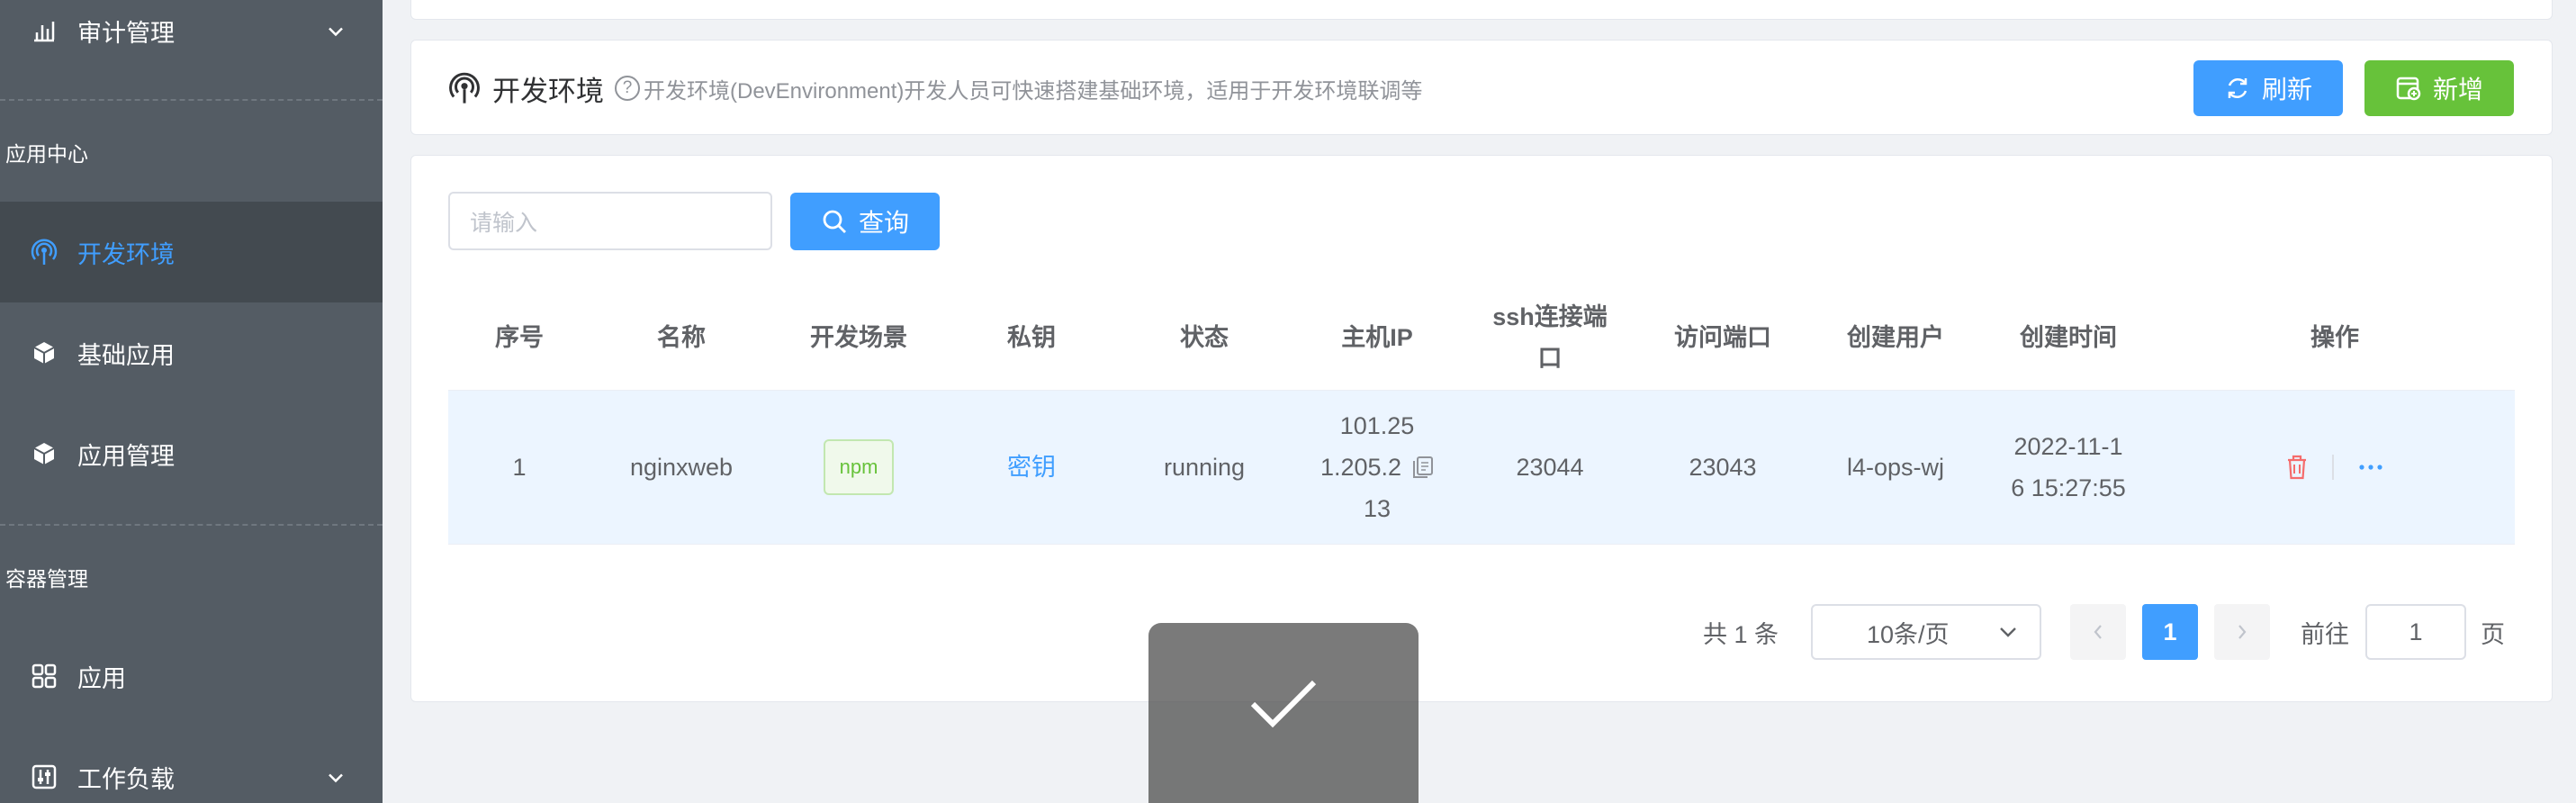 The height and width of the screenshot is (803, 2576). What do you see at coordinates (126, 456) in the screenshot?
I see `sidebar-item-label: 应用管理` at bounding box center [126, 456].